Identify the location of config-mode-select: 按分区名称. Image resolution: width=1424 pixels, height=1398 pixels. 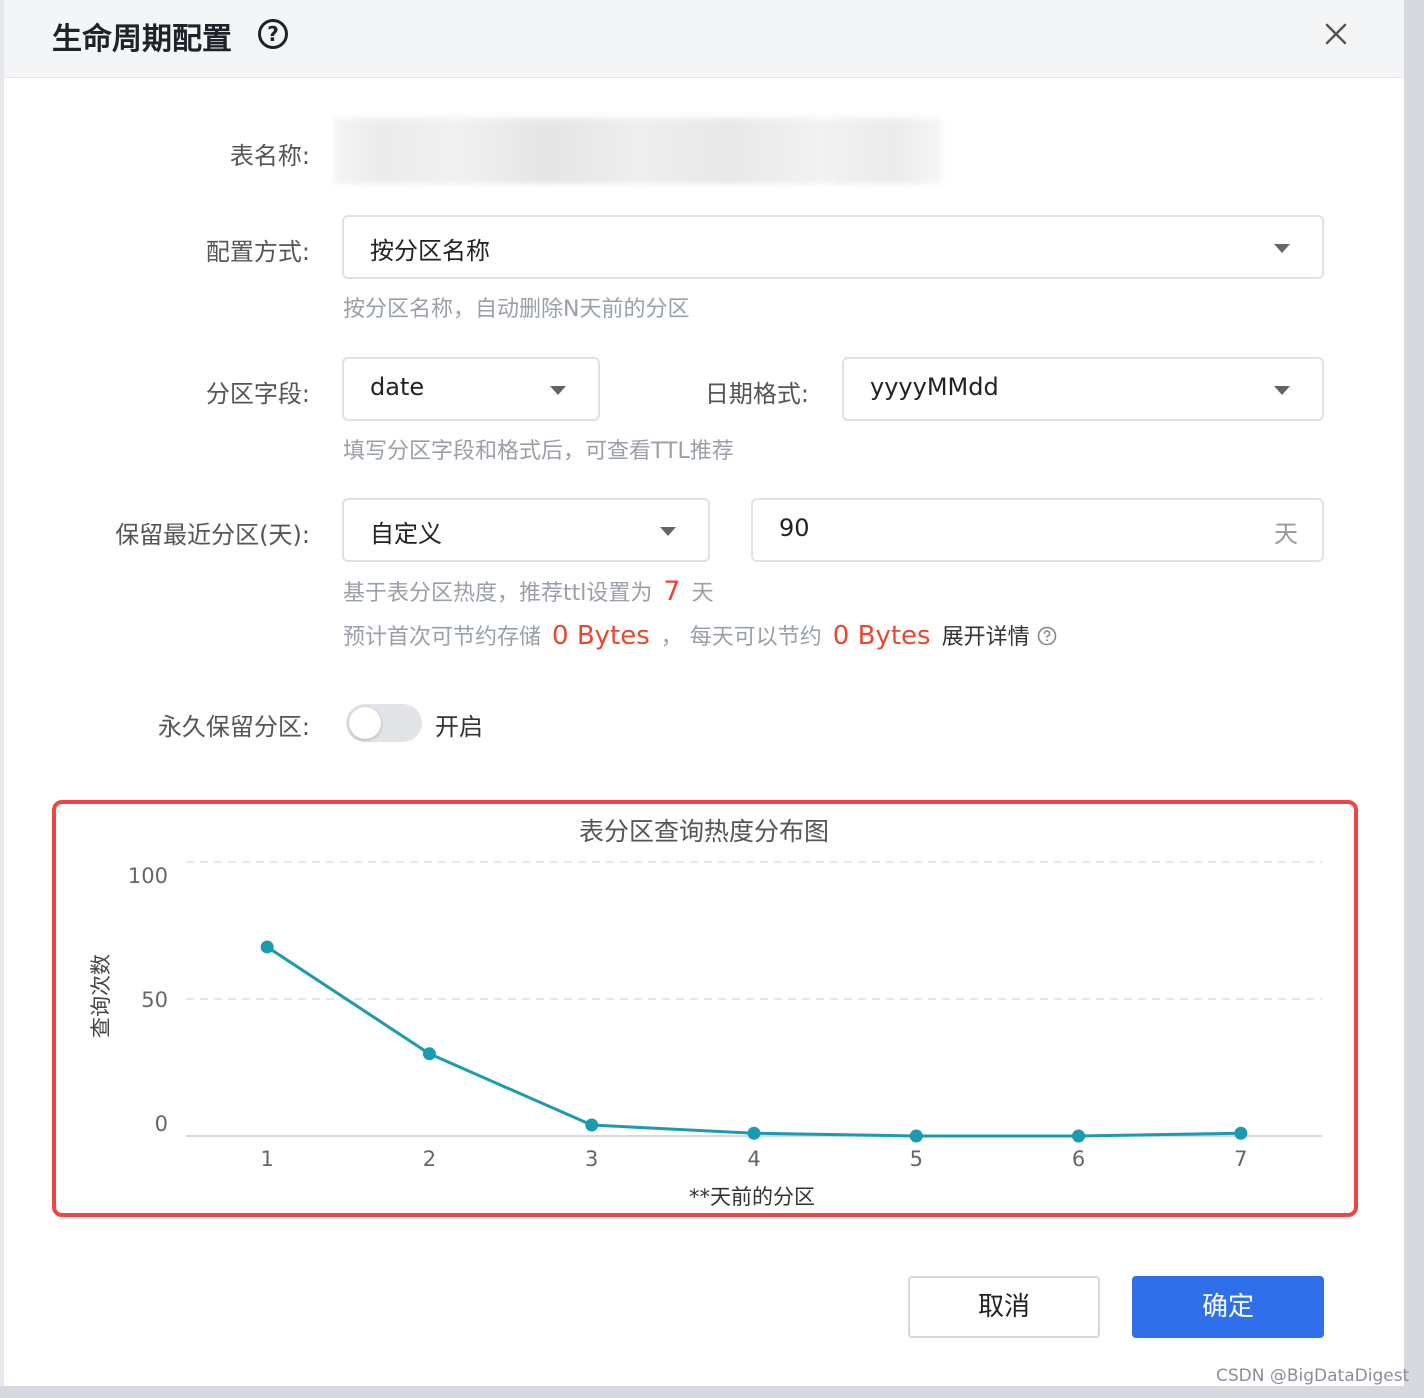
(833, 247).